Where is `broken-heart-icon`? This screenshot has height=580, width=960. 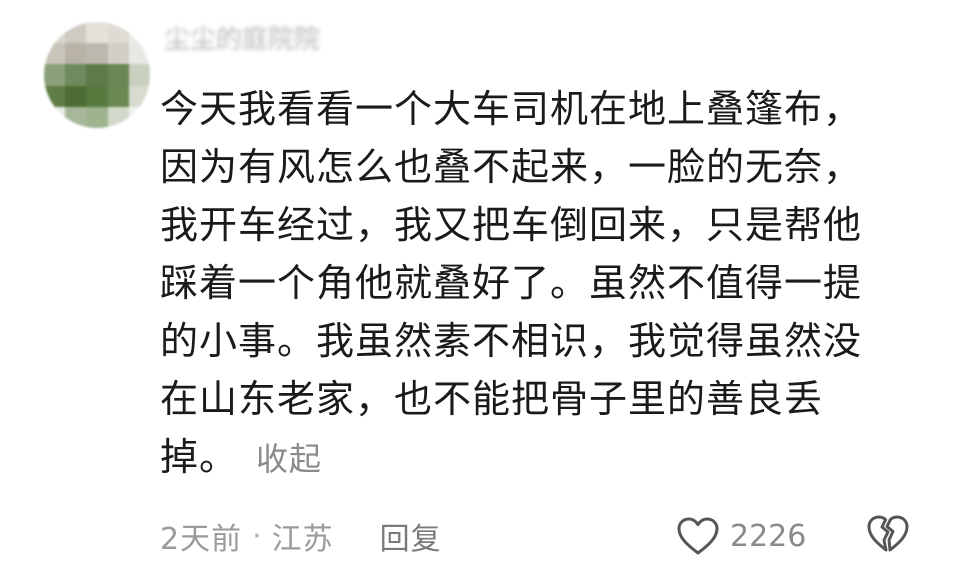 broken-heart-icon is located at coordinates (888, 534).